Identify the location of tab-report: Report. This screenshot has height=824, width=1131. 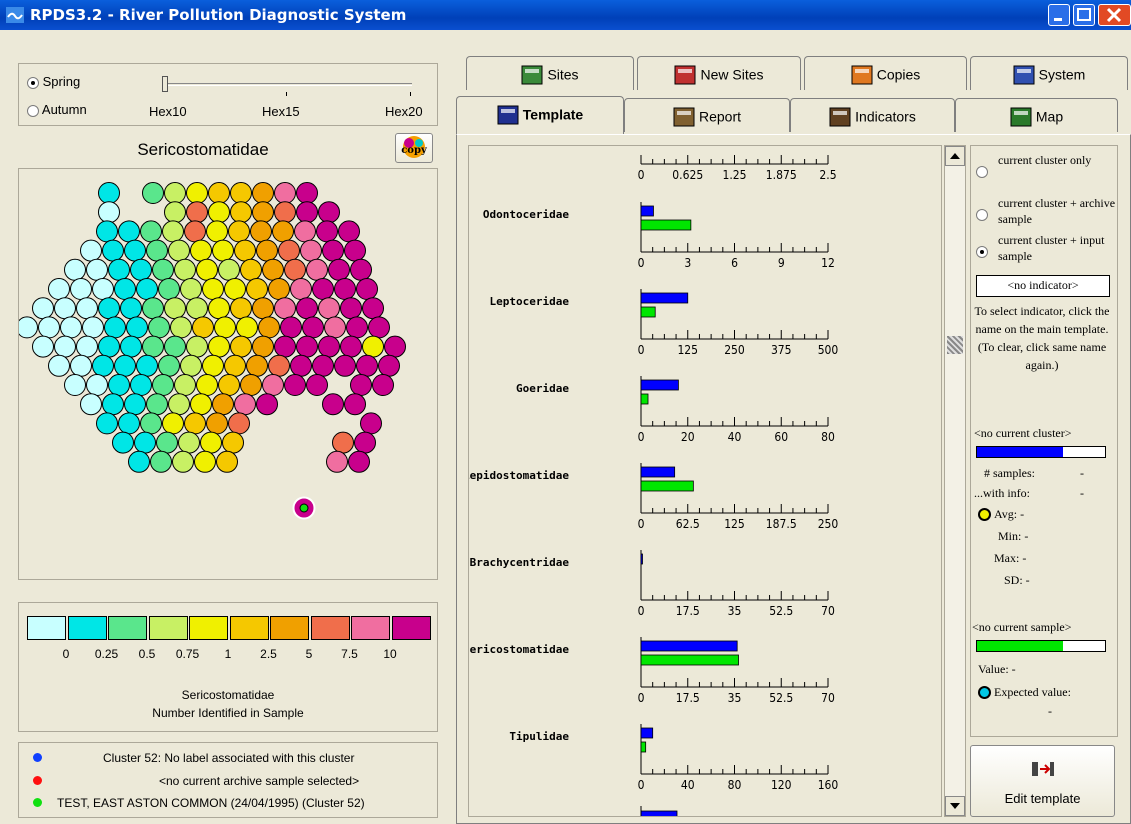
(707, 115).